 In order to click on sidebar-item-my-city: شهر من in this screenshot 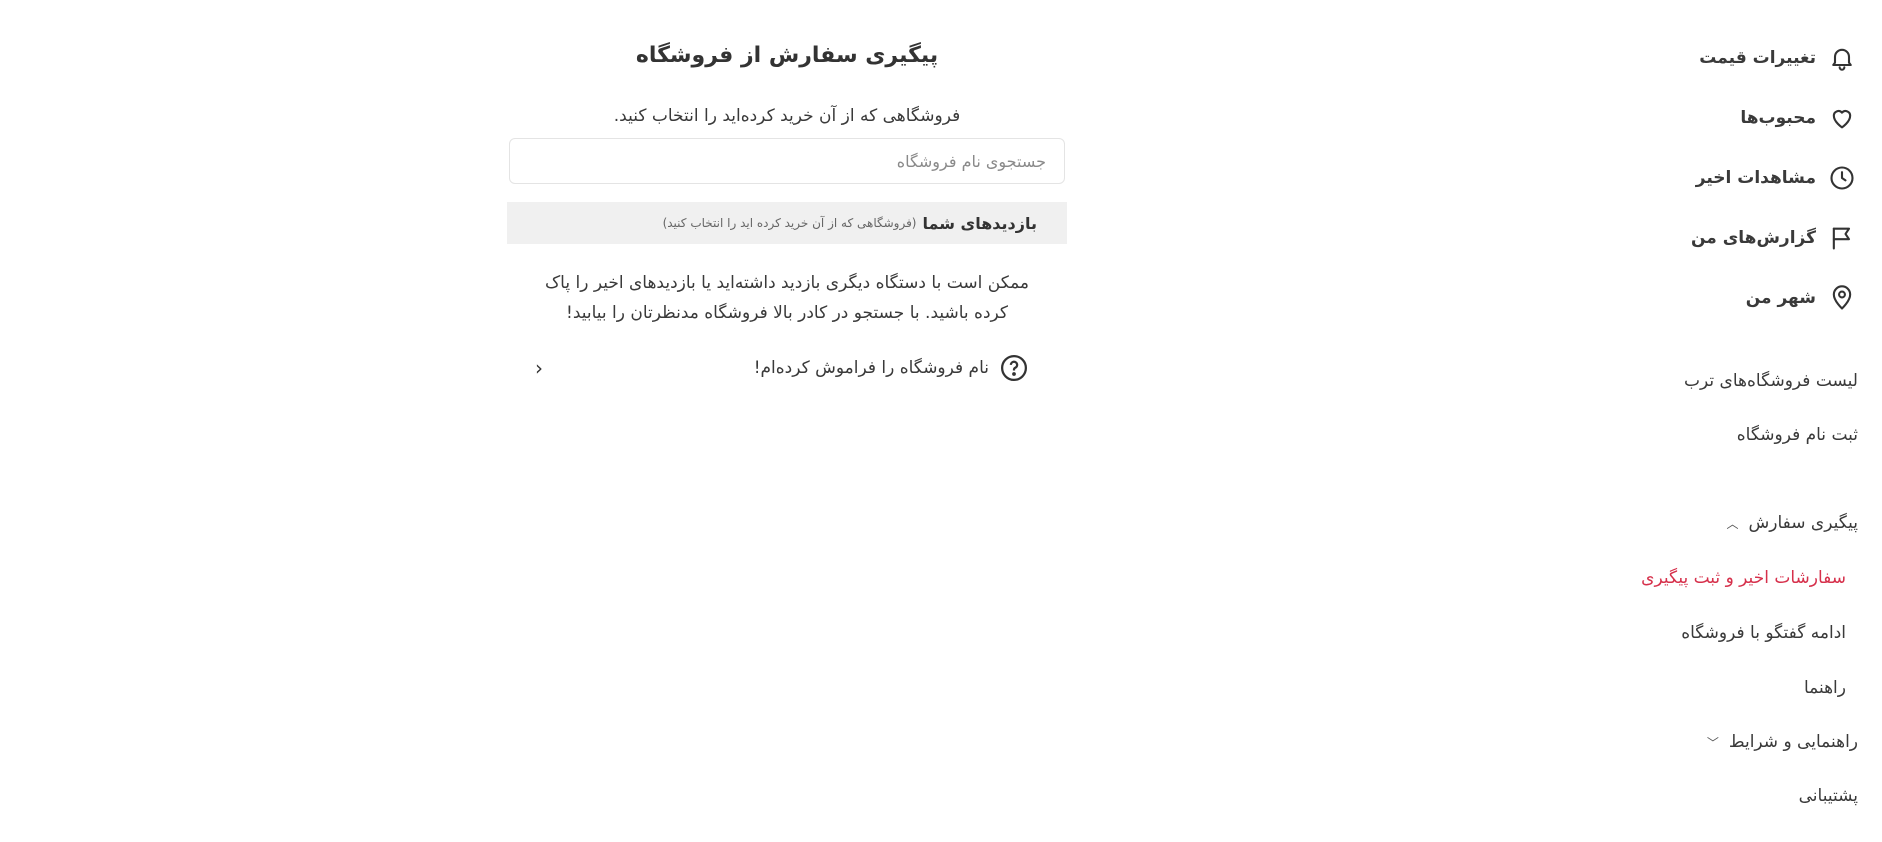, I will do `click(1688, 298)`.